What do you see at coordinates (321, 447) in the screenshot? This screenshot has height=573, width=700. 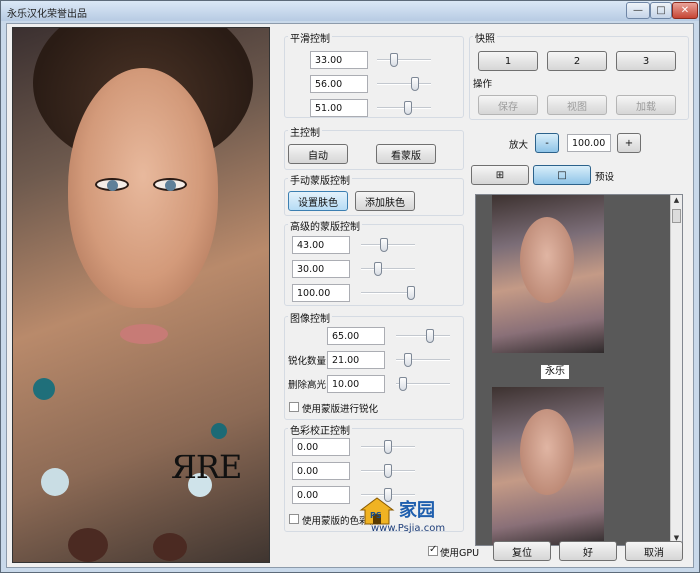 I see `color-value-1: 0.00` at bounding box center [321, 447].